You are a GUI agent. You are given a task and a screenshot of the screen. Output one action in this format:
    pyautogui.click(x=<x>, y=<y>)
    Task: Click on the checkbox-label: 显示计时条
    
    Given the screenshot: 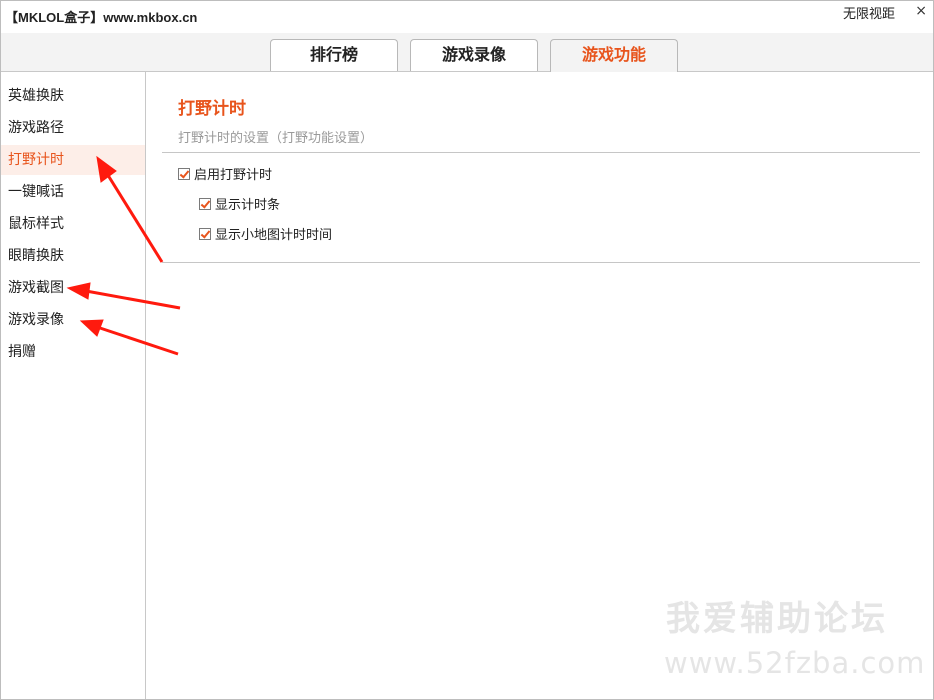 What is the action you would take?
    pyautogui.click(x=248, y=205)
    